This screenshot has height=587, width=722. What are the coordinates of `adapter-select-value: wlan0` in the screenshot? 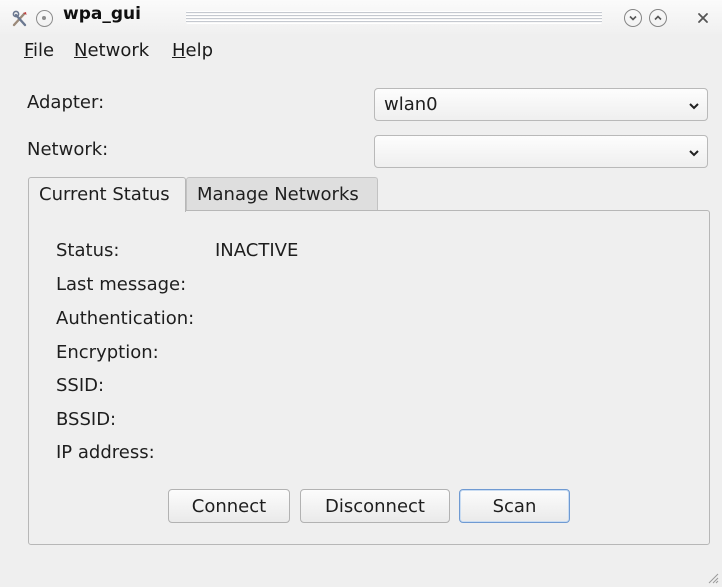 It's located at (411, 104).